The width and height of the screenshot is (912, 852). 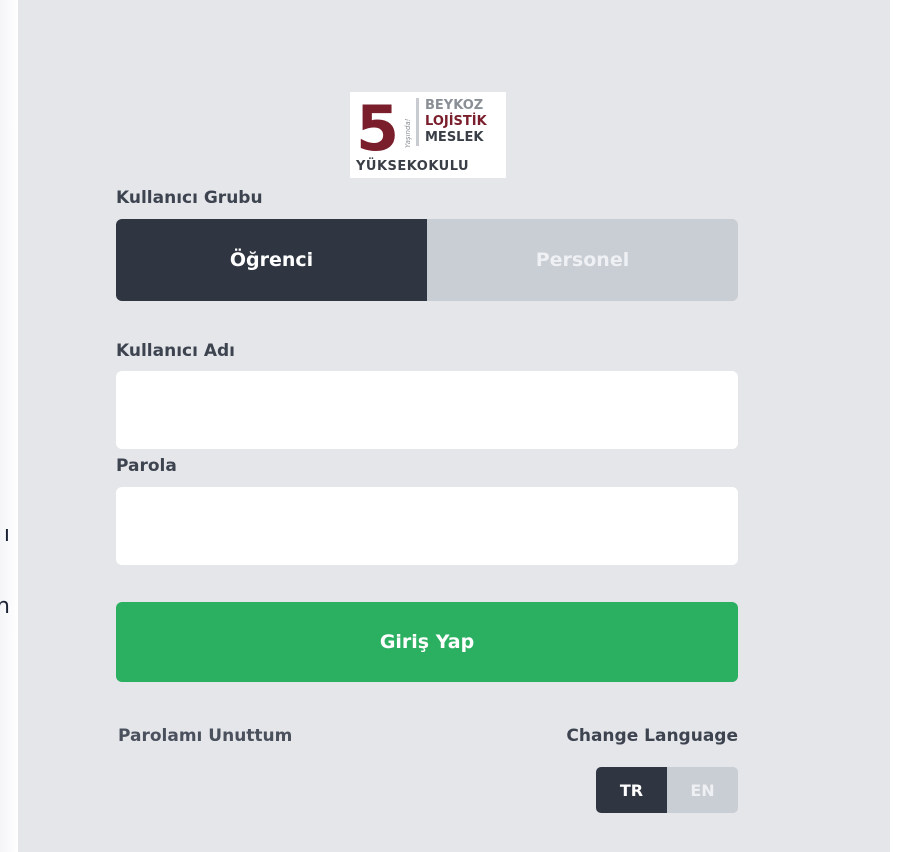 What do you see at coordinates (456, 121) in the screenshot?
I see `logo-line-2: LOJİSTİK` at bounding box center [456, 121].